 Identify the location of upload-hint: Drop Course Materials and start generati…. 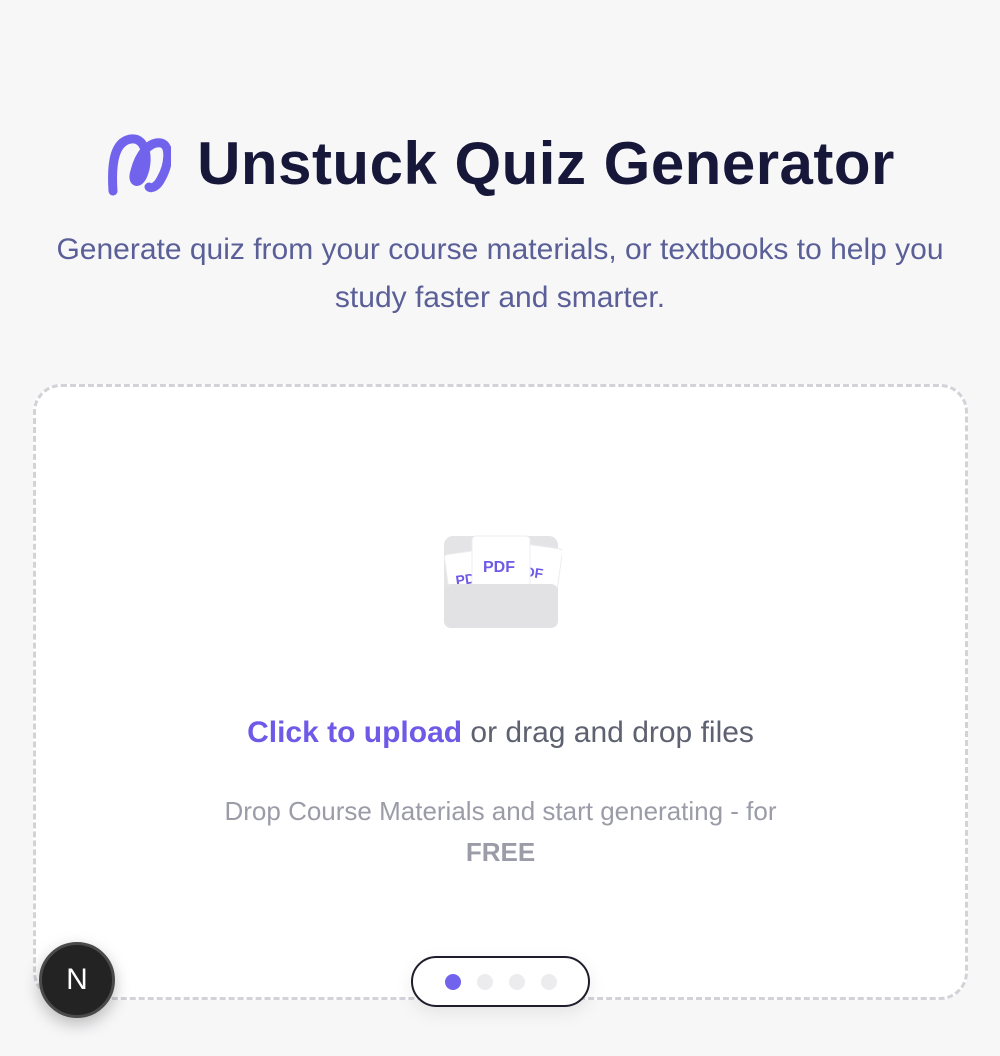
(500, 832).